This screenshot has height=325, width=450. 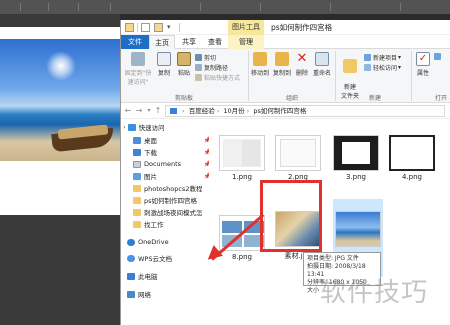 What do you see at coordinates (217, 77) in the screenshot?
I see `paste-shortcut-button: 粘贴快捷方式` at bounding box center [217, 77].